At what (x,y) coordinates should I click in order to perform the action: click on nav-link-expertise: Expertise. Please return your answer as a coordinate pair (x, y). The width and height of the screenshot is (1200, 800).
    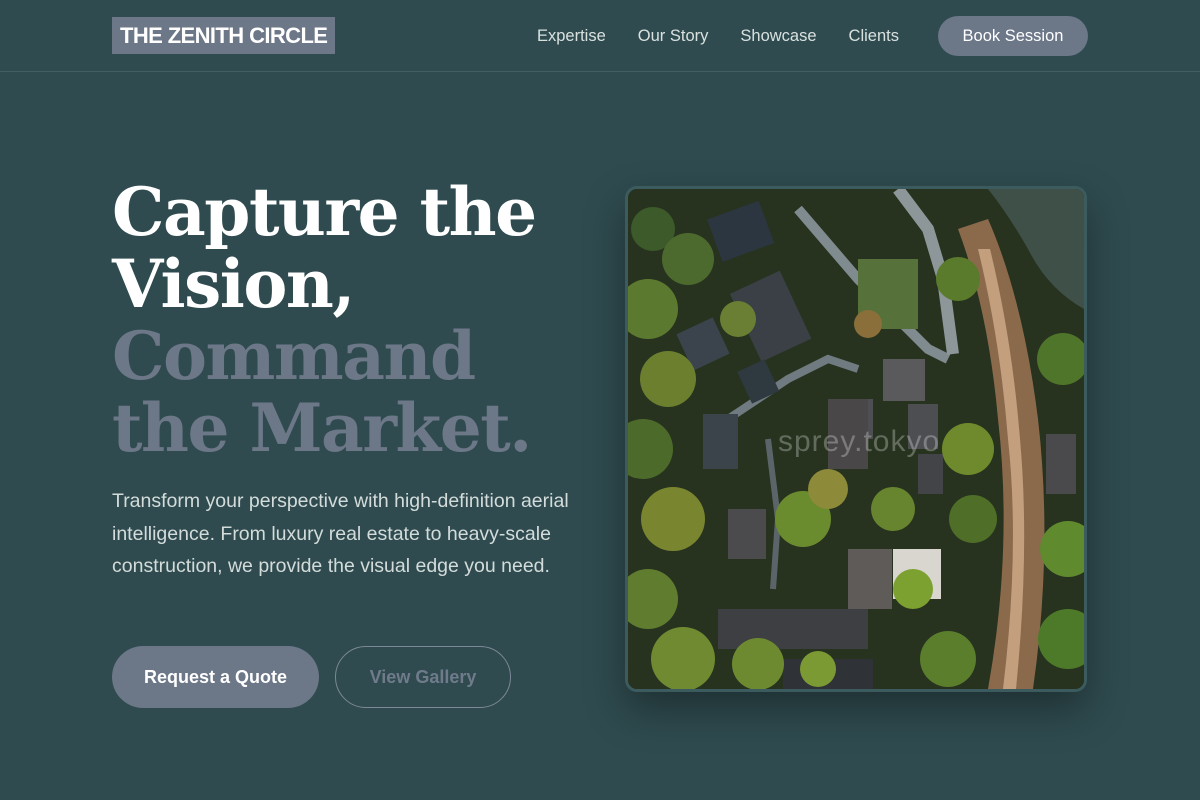
    Looking at the image, I should click on (571, 36).